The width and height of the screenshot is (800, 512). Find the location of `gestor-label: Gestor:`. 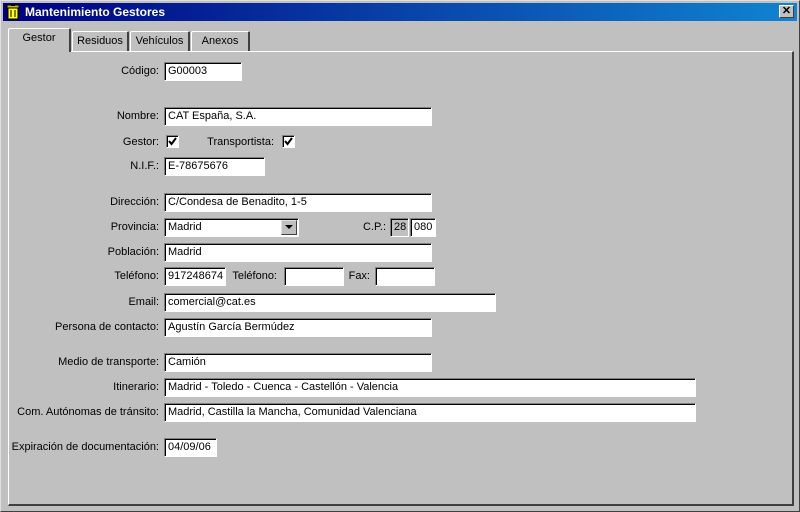

gestor-label: Gestor: is located at coordinates (140, 142).